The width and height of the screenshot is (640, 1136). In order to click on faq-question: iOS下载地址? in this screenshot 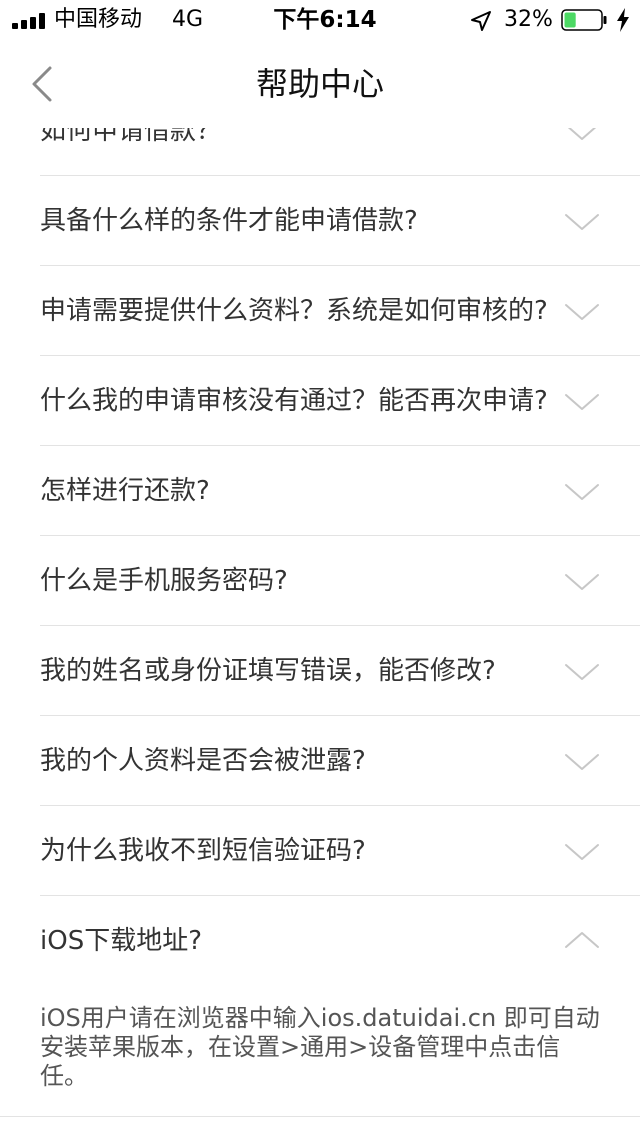, I will do `click(121, 940)`.